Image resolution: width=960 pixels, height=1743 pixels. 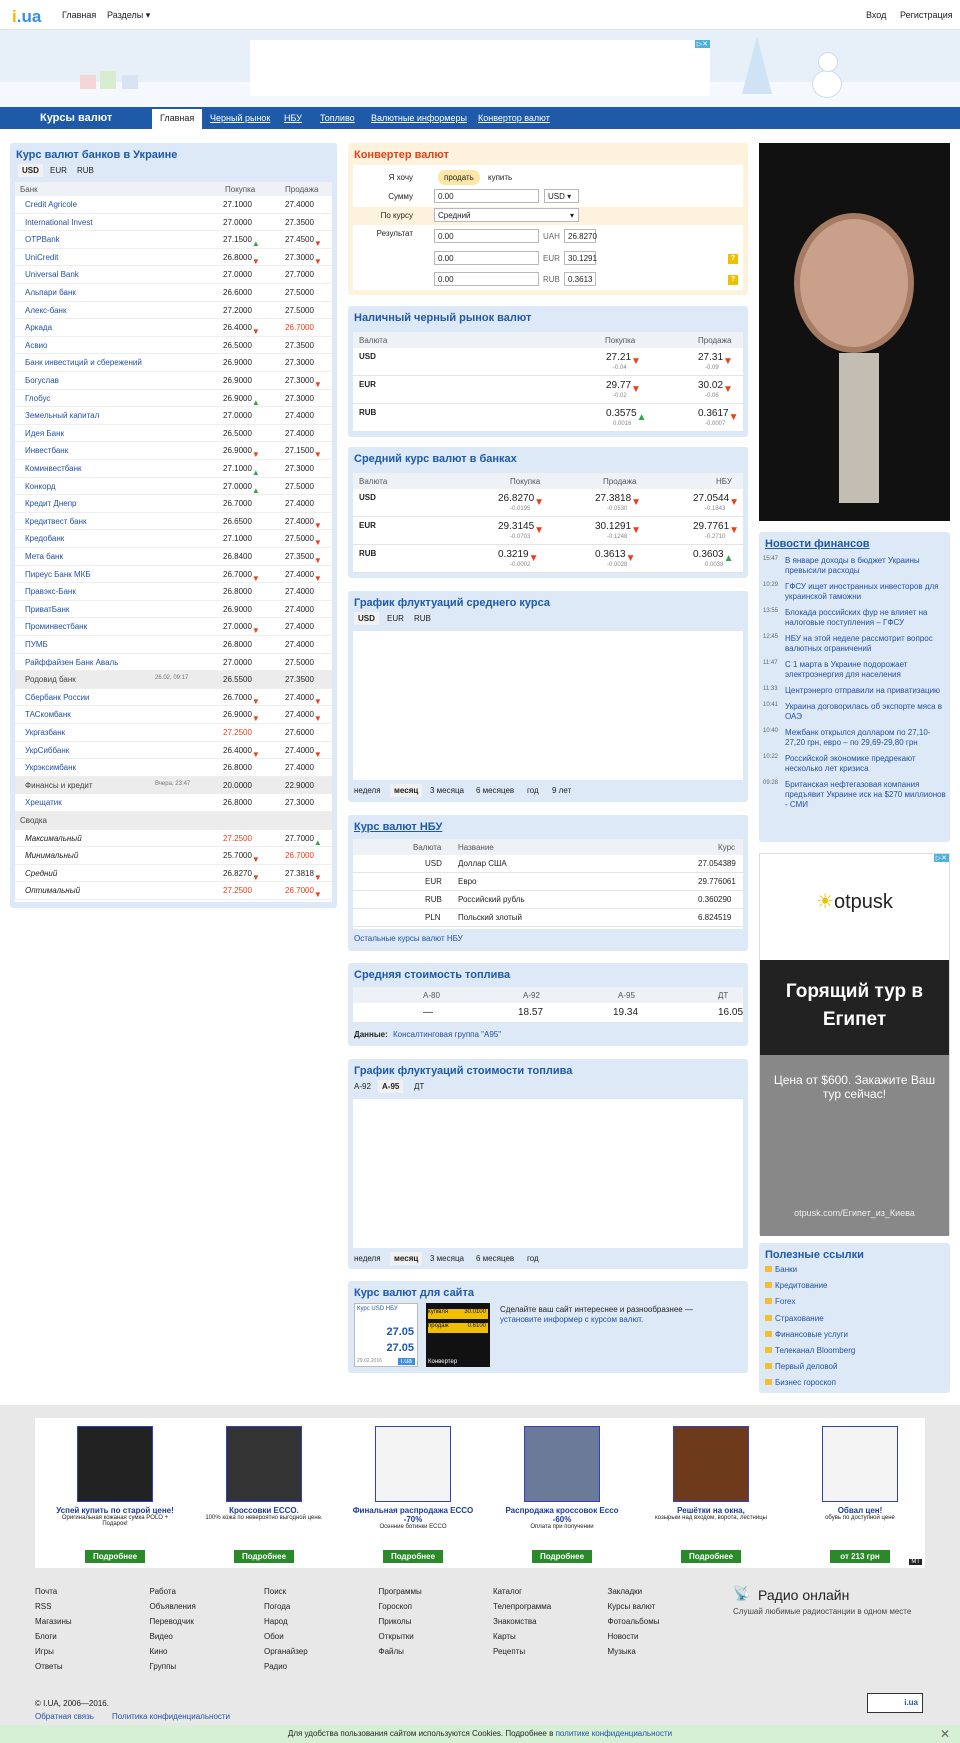 I want to click on watch-ad-image, so click(x=854, y=332).